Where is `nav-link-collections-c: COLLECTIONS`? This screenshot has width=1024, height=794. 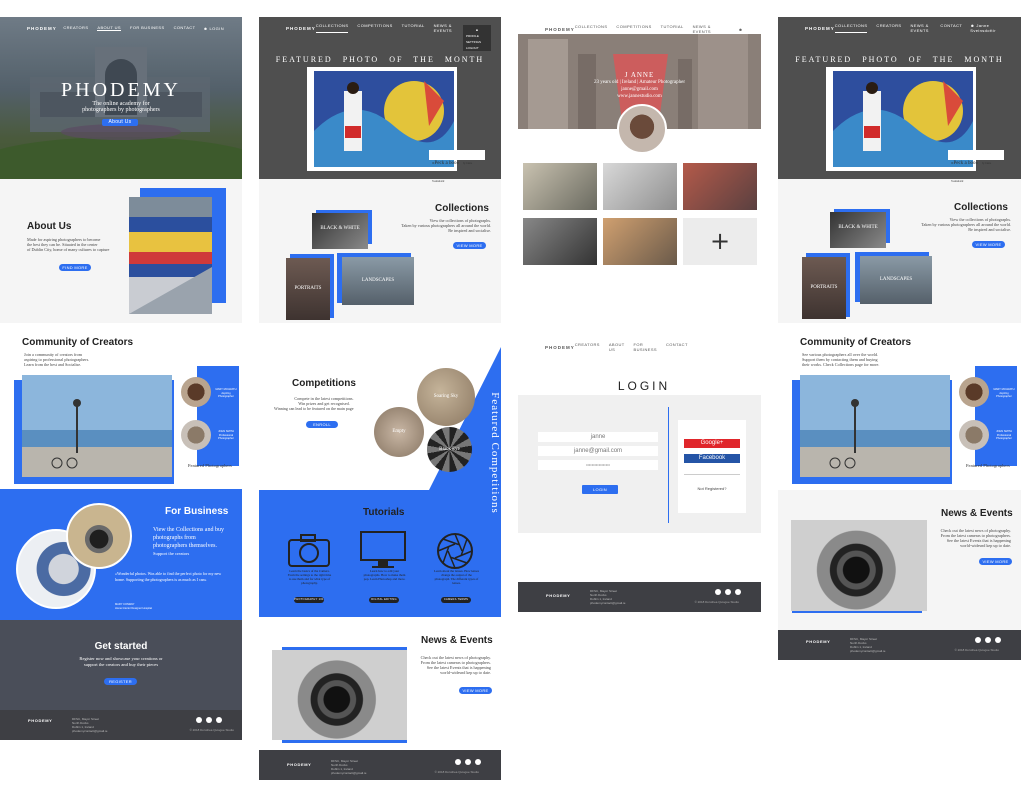 nav-link-collections-c: COLLECTIONS is located at coordinates (591, 29).